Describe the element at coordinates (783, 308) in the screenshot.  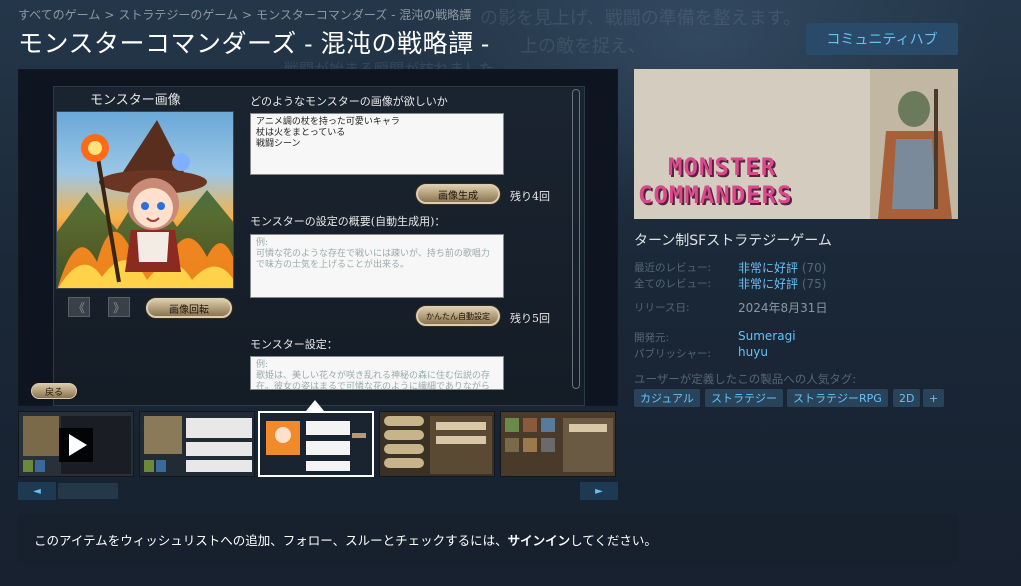
I see `release-date-value: 2024年8月31日` at that location.